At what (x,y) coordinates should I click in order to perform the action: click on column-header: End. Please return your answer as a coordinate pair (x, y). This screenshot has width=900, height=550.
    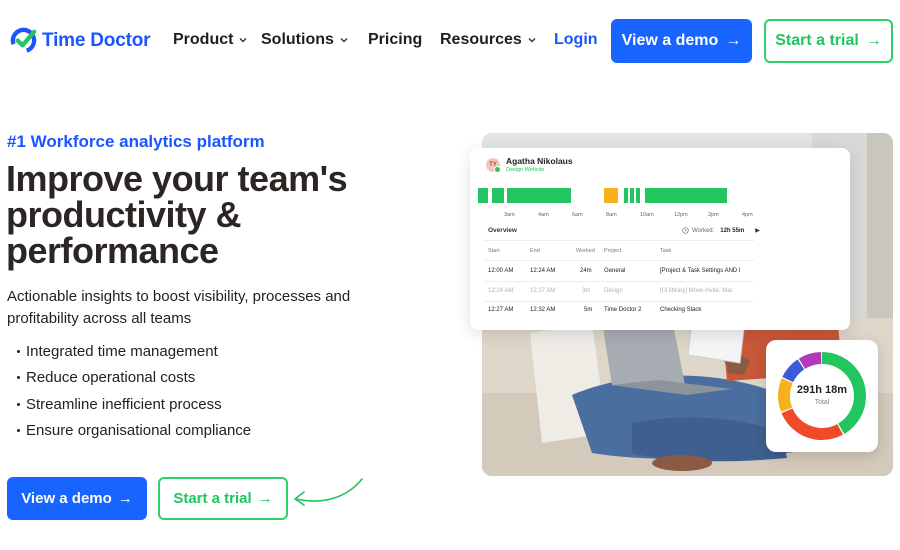
    Looking at the image, I should click on (535, 251).